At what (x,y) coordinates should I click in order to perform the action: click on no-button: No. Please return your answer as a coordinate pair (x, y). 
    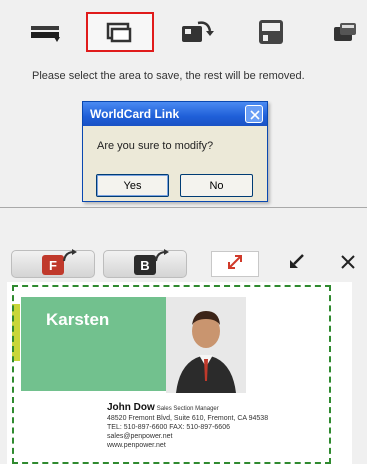
    Looking at the image, I should click on (216, 185).